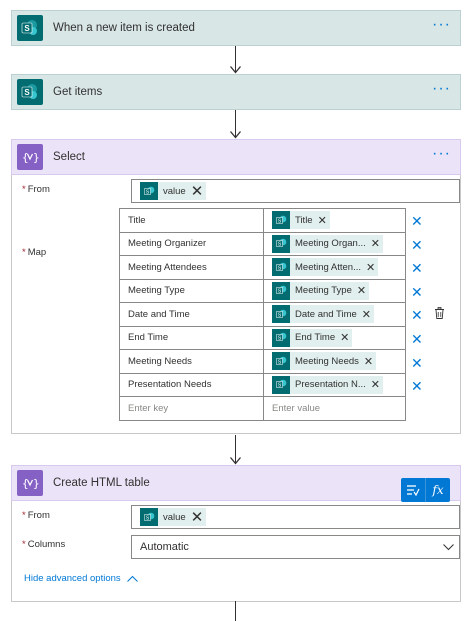 The height and width of the screenshot is (621, 475). I want to click on enter-key-input: Enter key, so click(191, 408).